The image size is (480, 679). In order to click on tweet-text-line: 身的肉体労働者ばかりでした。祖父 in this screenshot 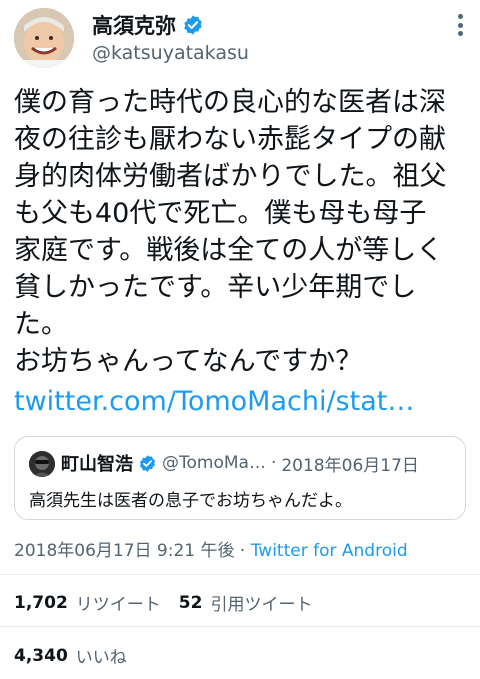, I will do `click(230, 176)`.